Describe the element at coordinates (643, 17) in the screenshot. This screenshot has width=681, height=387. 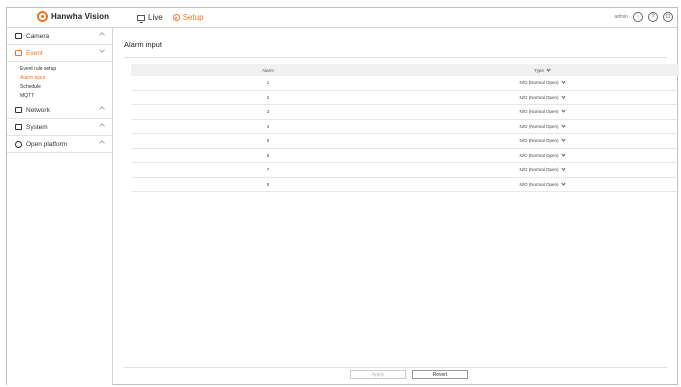
I see `header-actions: admin ◦ ? ⏻` at that location.